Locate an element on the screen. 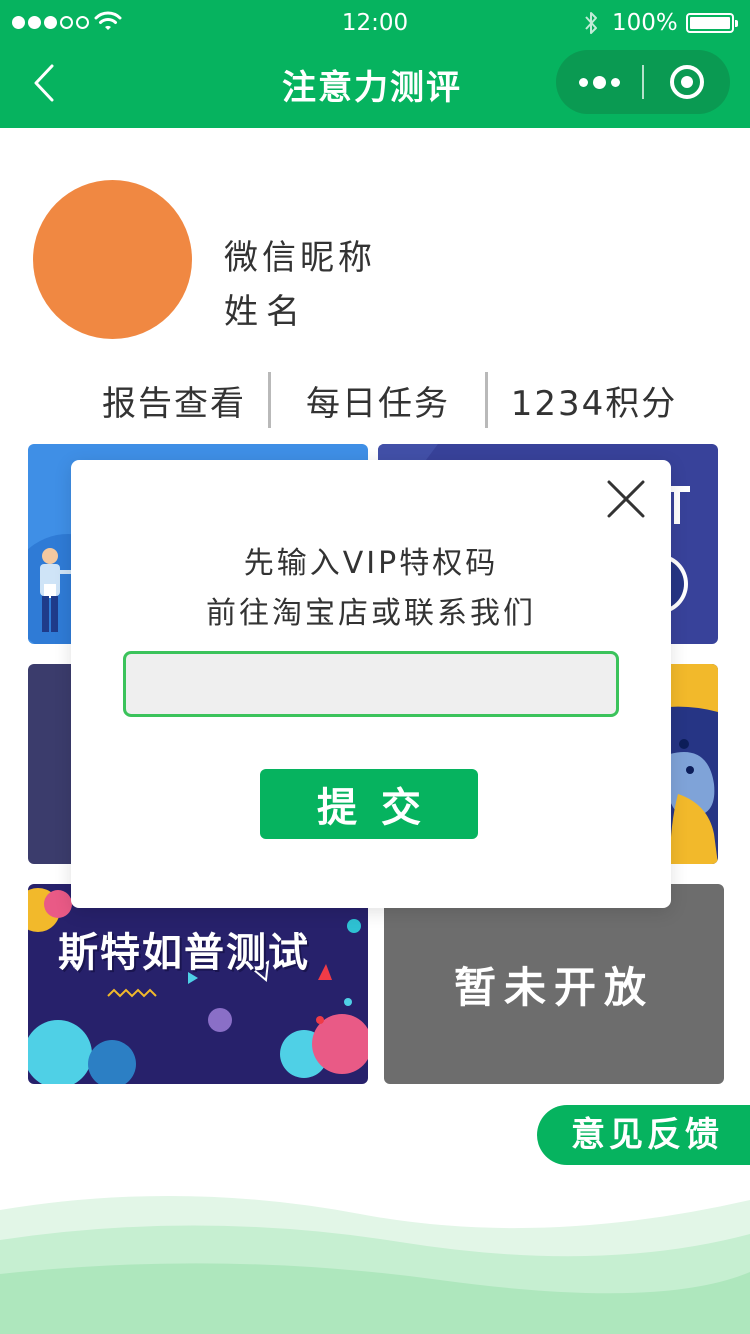 The height and width of the screenshot is (1334, 750). coming-soon-card: 暂未开放 is located at coordinates (554, 984).